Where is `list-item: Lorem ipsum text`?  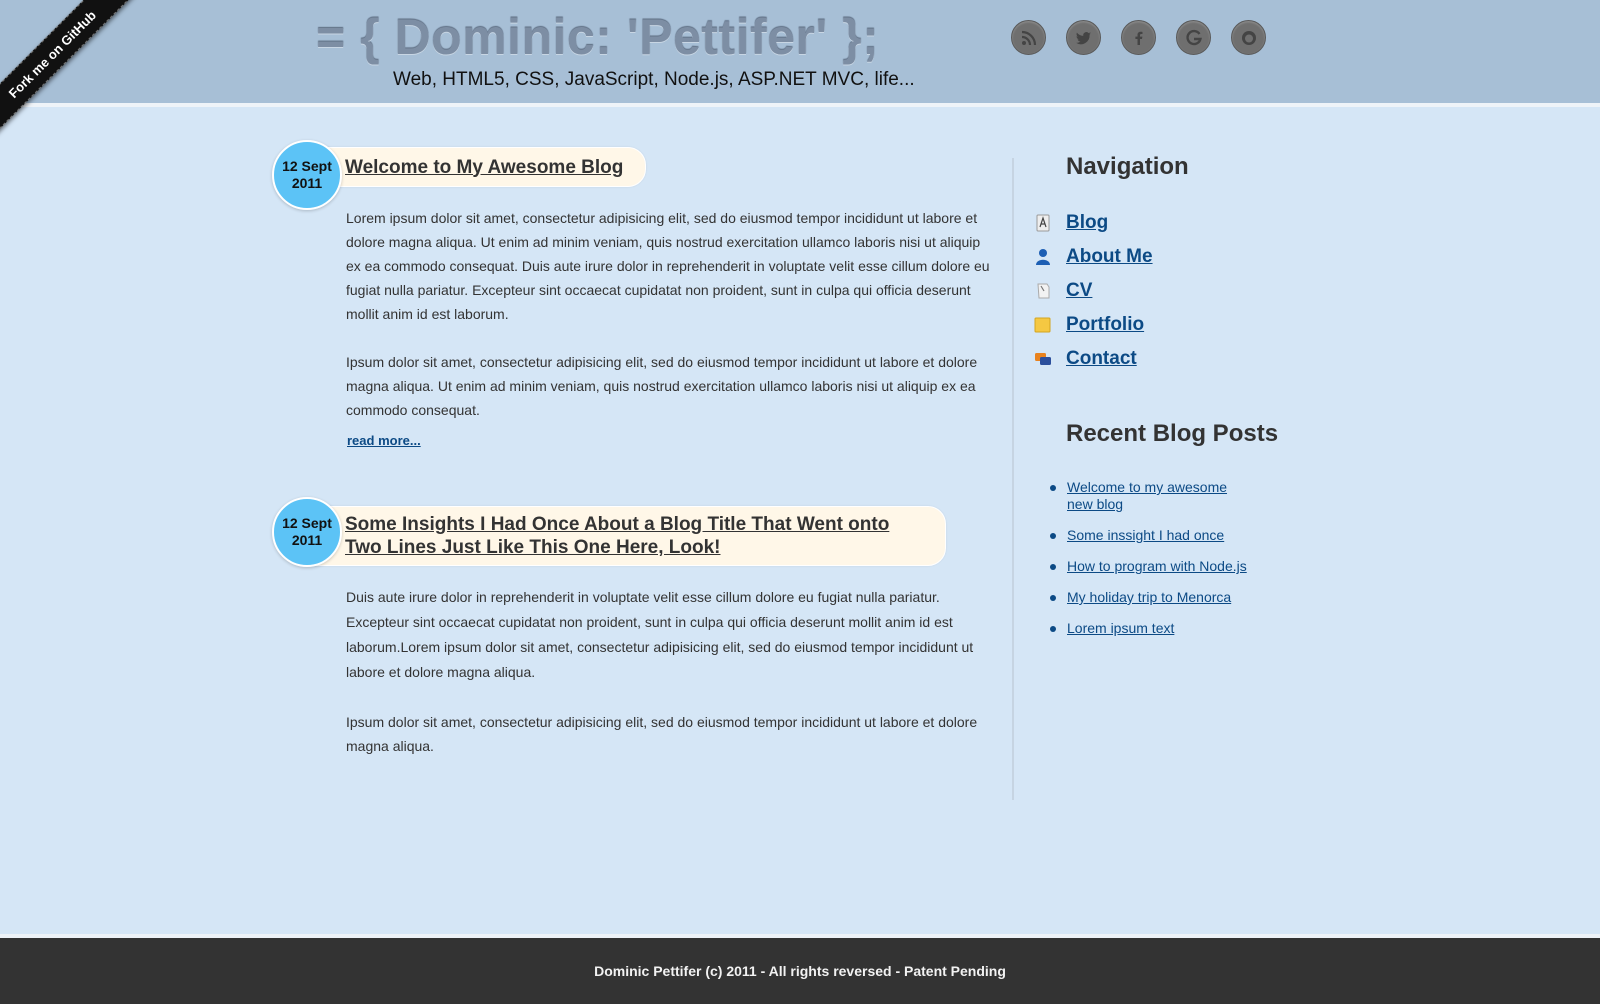 list-item: Lorem ipsum text is located at coordinates (1150, 628).